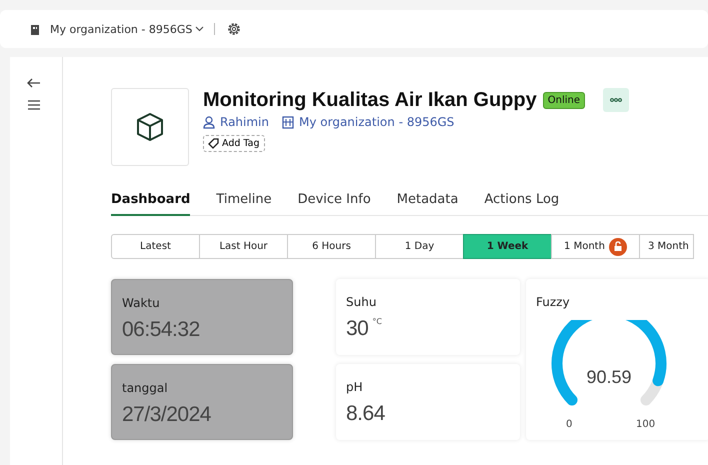 The image size is (708, 465). What do you see at coordinates (161, 330) in the screenshot?
I see `widget-value: 06:54:32` at bounding box center [161, 330].